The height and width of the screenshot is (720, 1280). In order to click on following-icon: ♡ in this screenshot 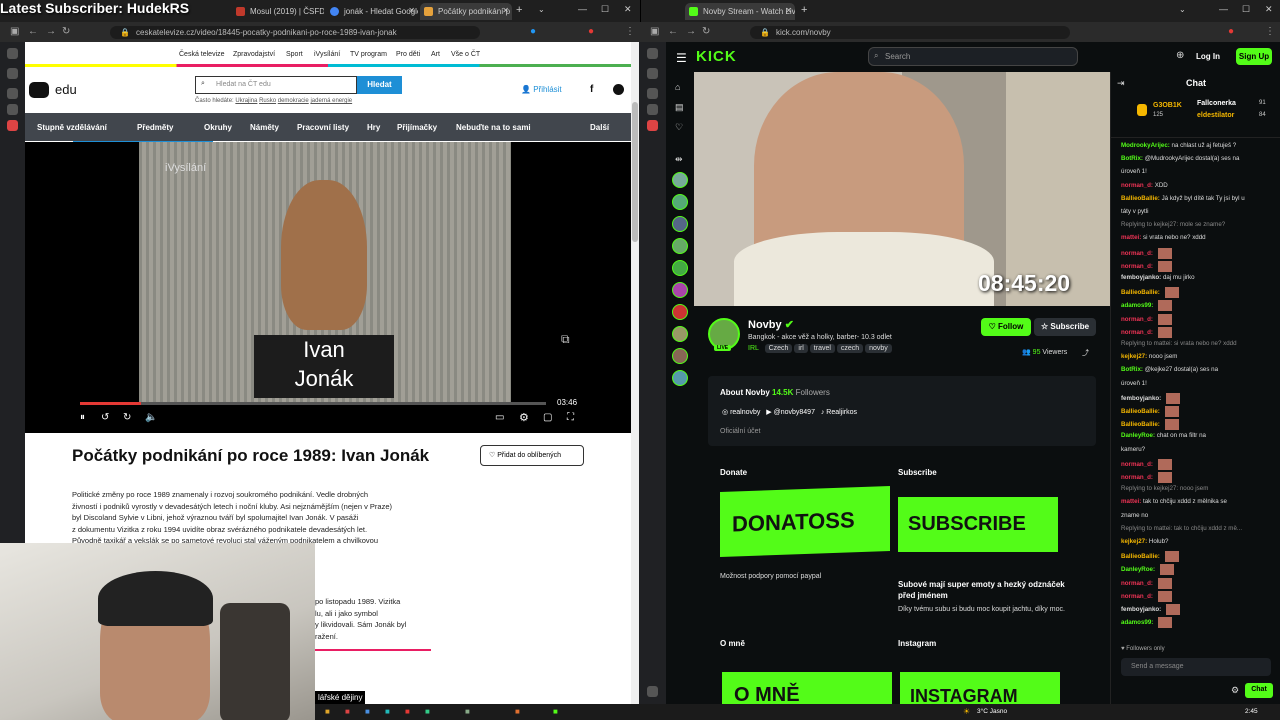, I will do `click(679, 127)`.